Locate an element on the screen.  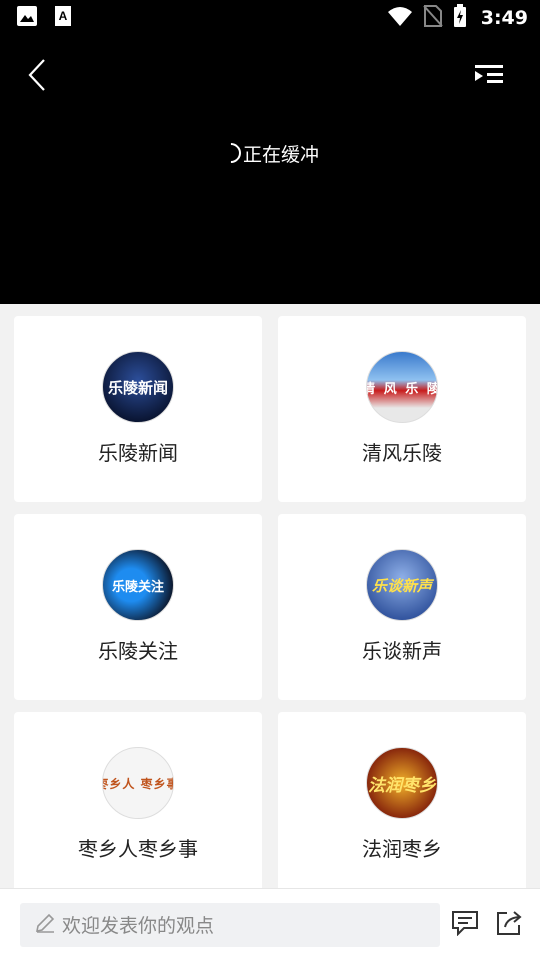
thumbnail-text: 乐陵关注 is located at coordinates (137, 587).